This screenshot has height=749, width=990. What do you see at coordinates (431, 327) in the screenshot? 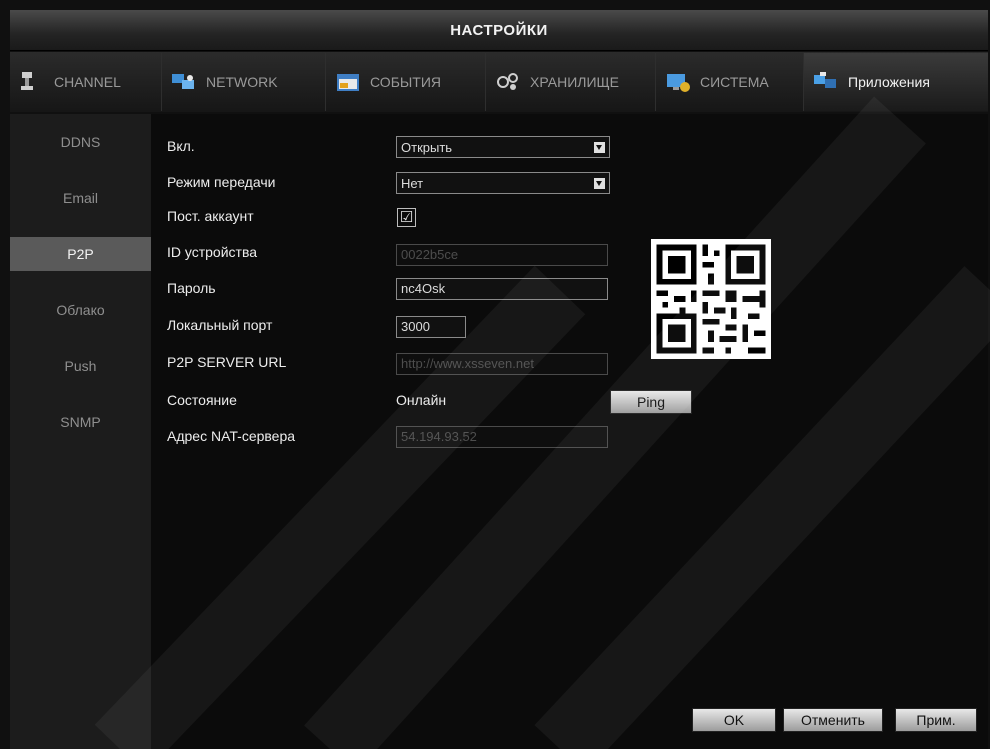
I see `local-port-field: 3000` at bounding box center [431, 327].